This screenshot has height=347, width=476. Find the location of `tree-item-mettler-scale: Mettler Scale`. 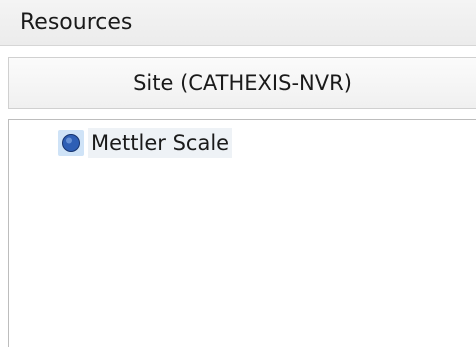

tree-item-mettler-scale: Mettler Scale is located at coordinates (145, 143).